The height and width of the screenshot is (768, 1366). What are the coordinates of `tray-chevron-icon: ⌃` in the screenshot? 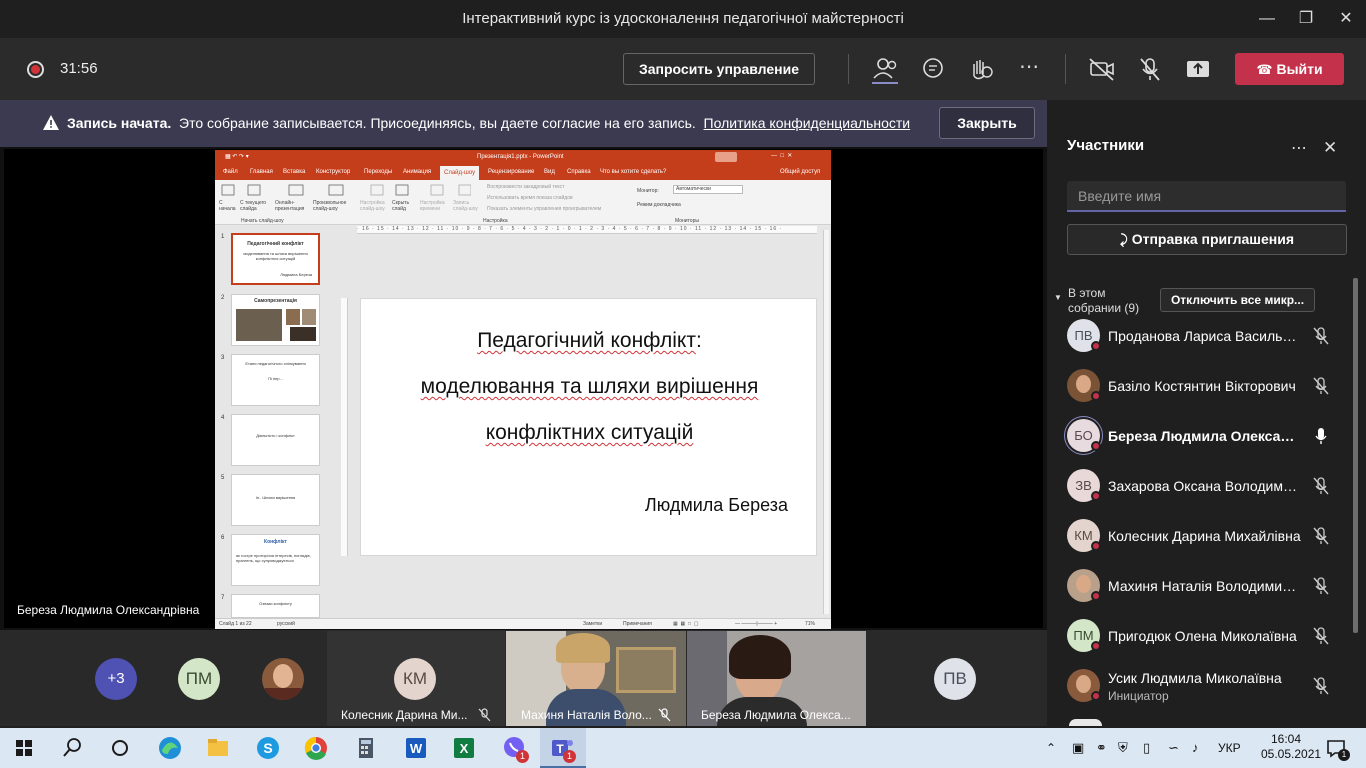 It's located at (1051, 748).